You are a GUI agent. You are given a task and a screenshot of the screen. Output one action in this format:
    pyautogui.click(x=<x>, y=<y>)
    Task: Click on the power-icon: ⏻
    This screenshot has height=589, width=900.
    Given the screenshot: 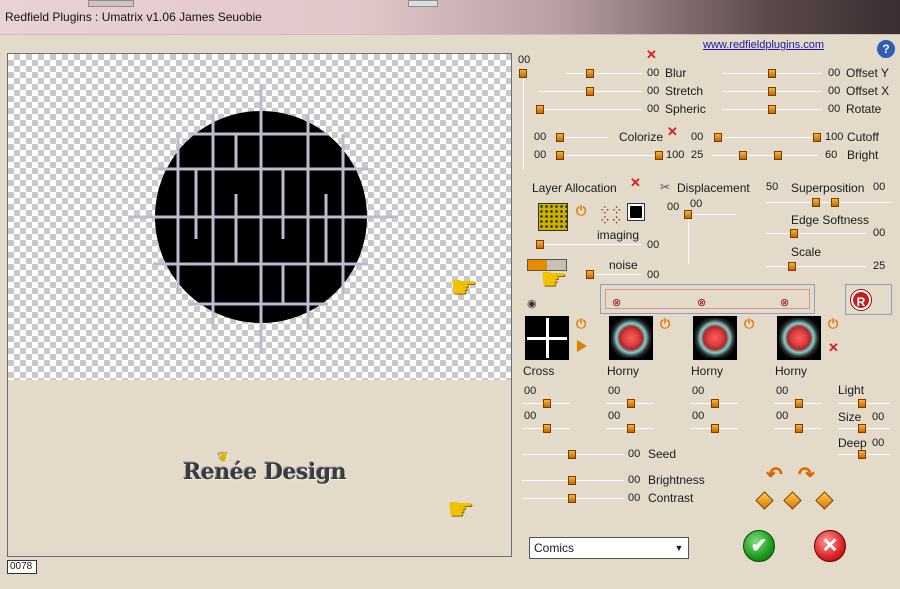 What is the action you would take?
    pyautogui.click(x=581, y=211)
    